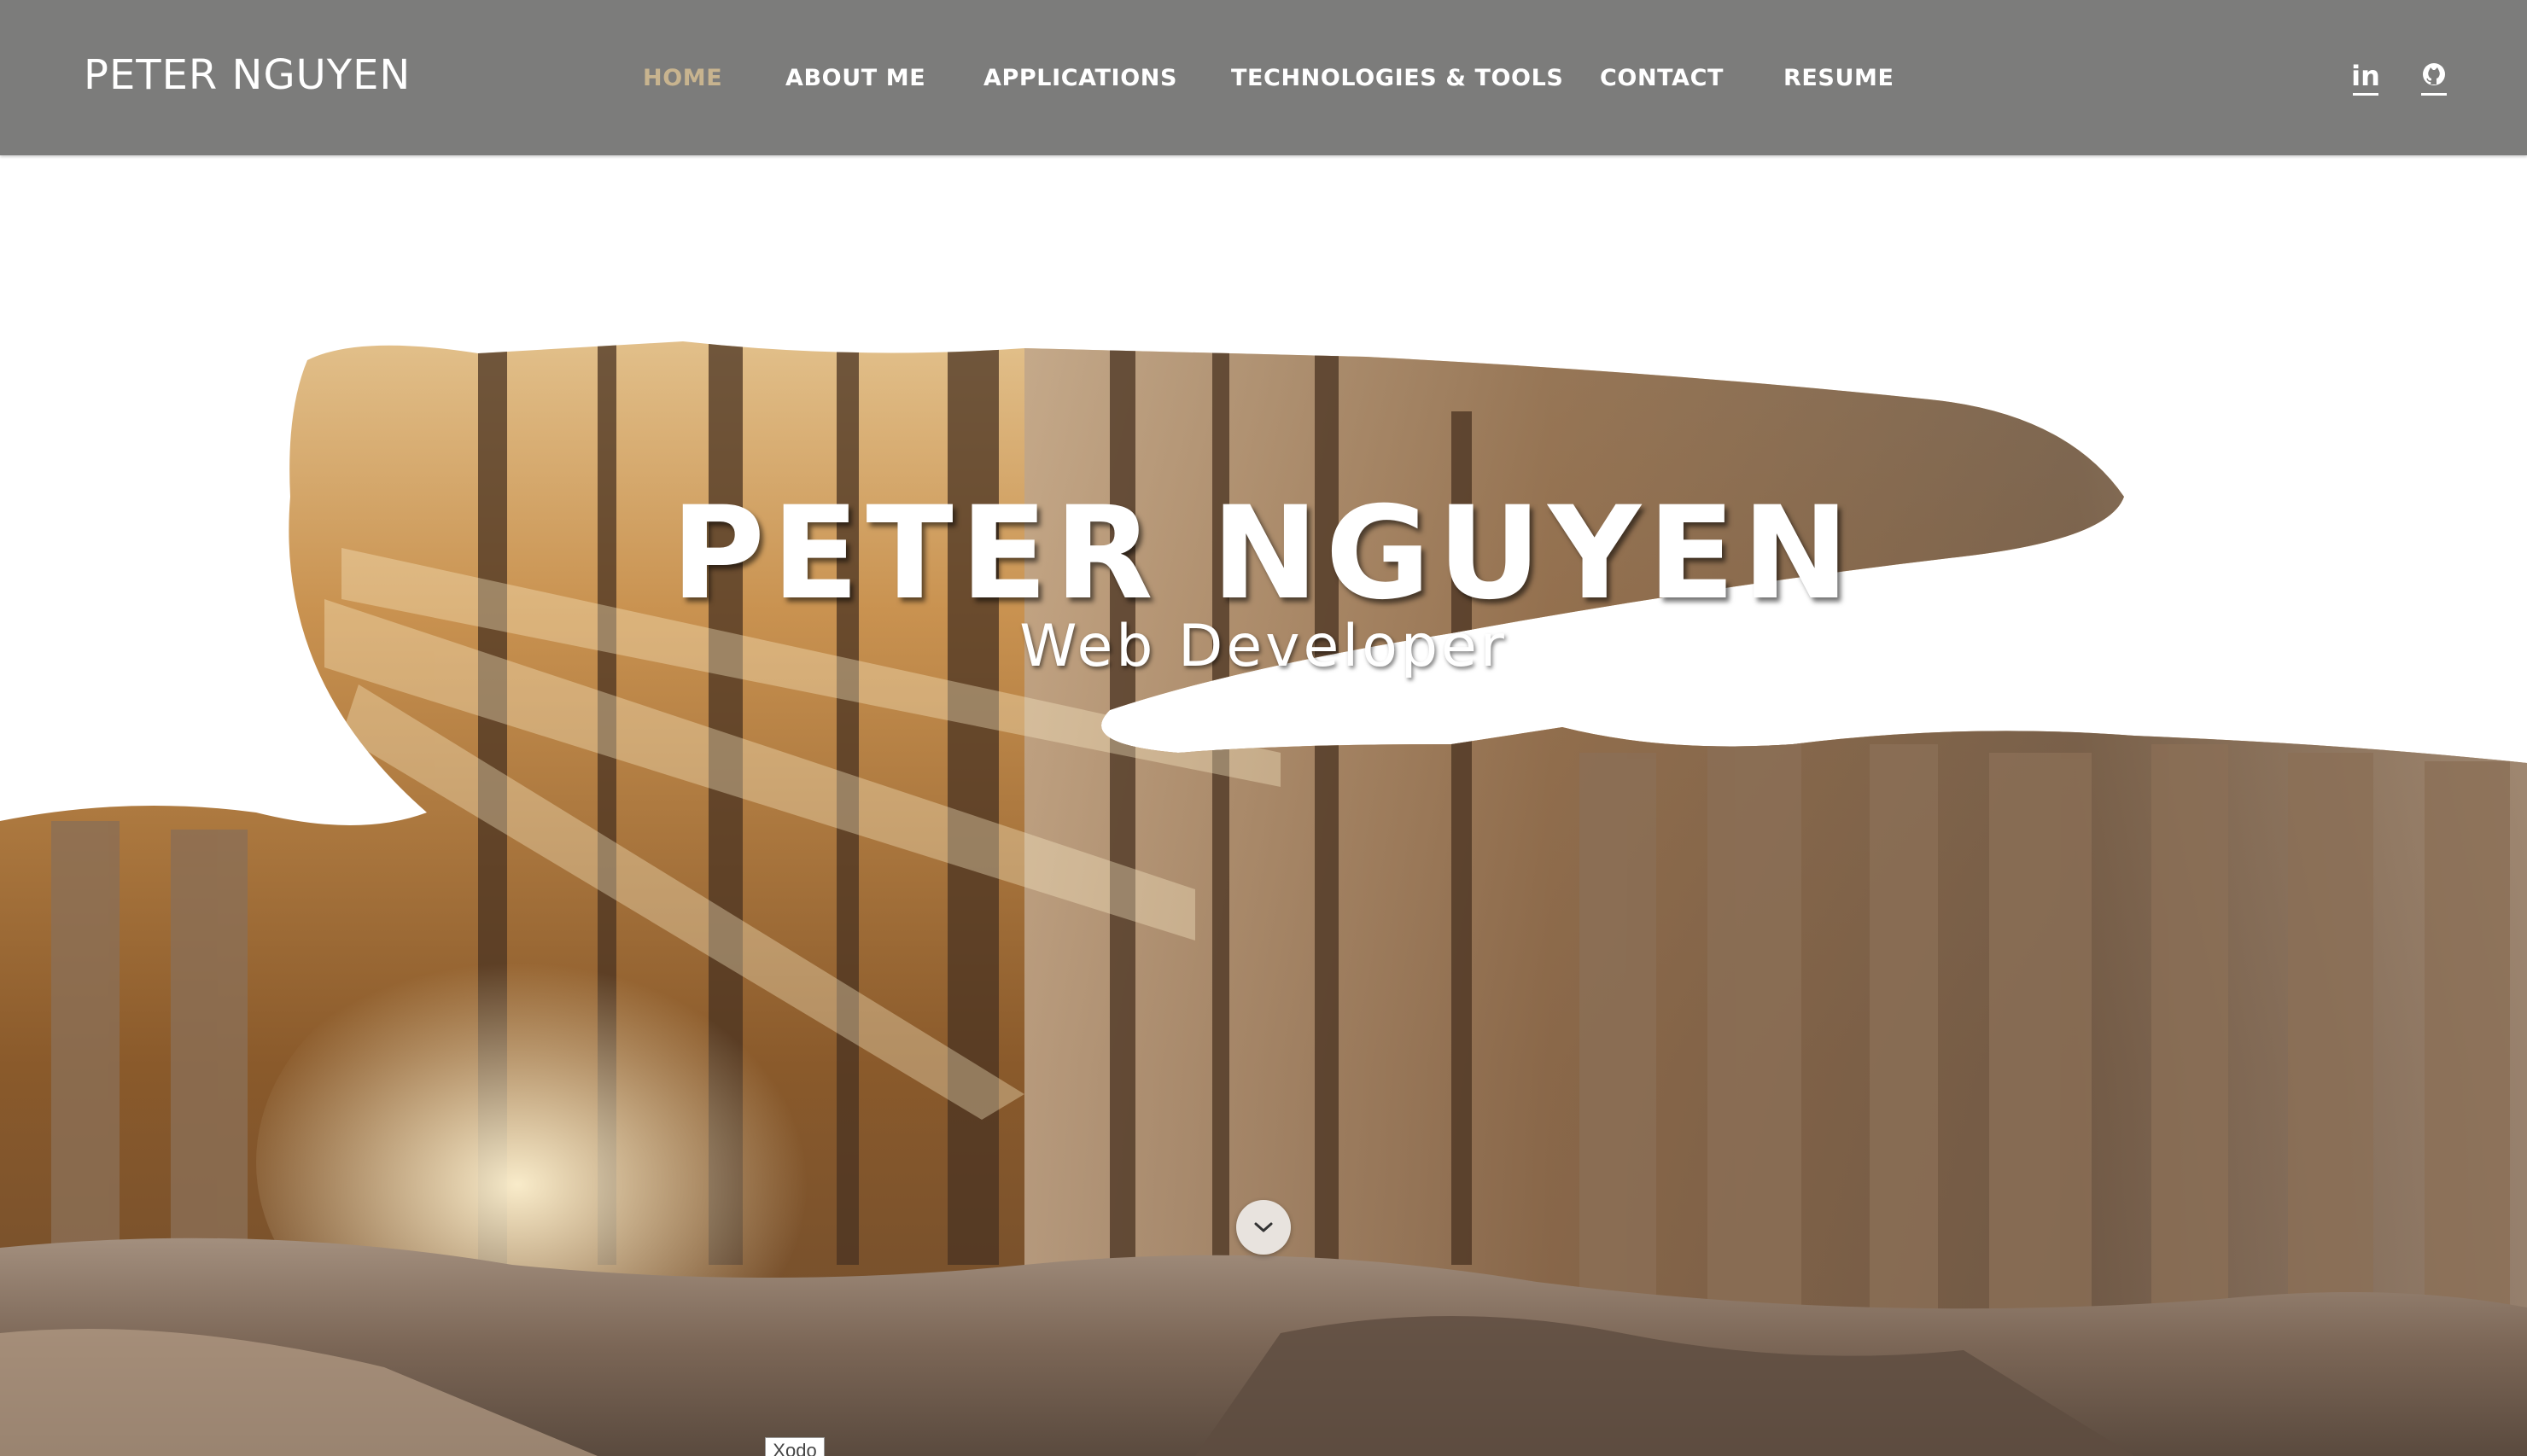  What do you see at coordinates (682, 78) in the screenshot?
I see `nav-home: HOME` at bounding box center [682, 78].